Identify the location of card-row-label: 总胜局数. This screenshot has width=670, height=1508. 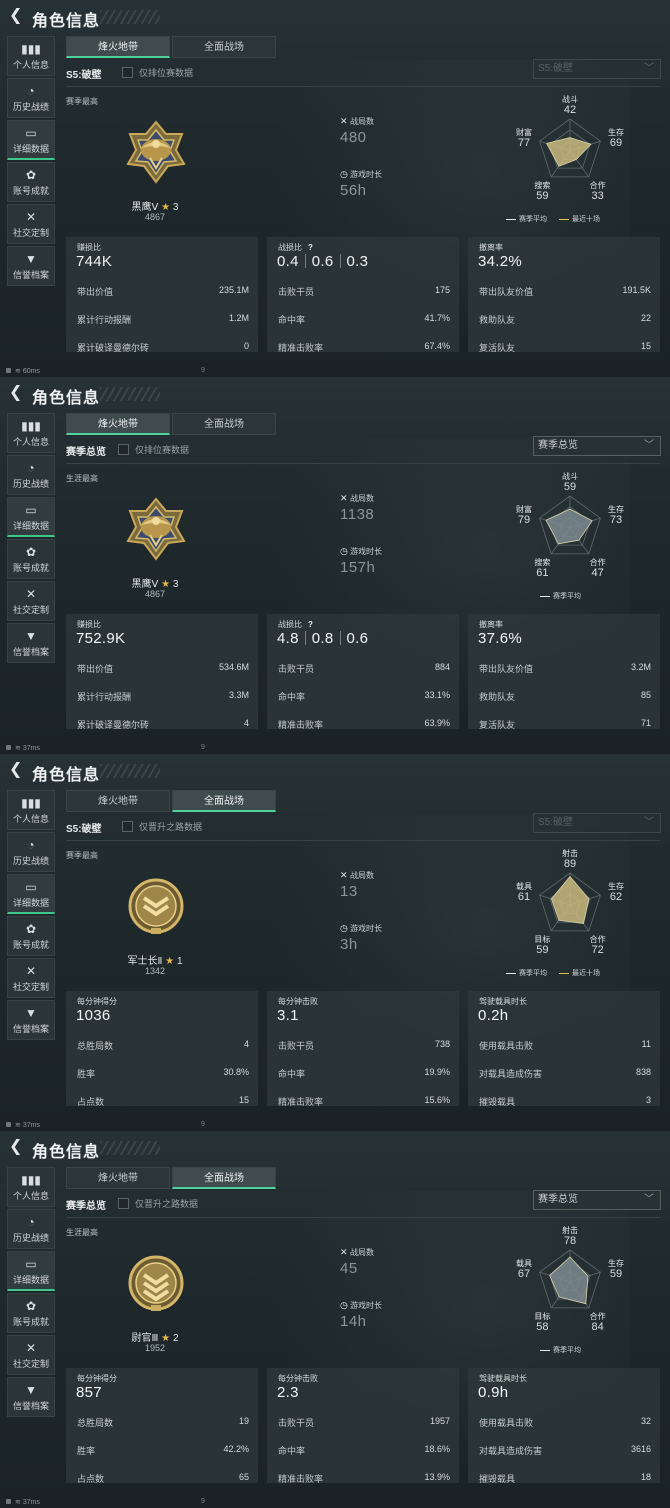
(95, 1423).